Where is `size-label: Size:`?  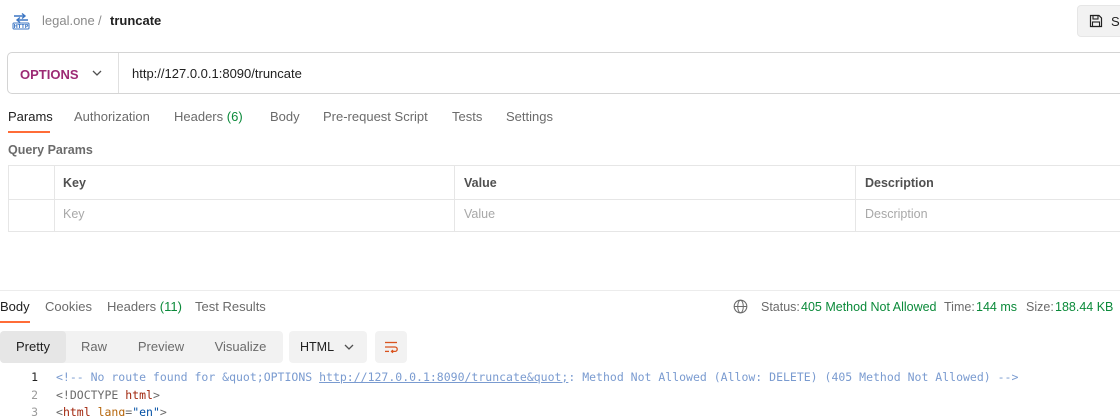 size-label: Size: is located at coordinates (1040, 307).